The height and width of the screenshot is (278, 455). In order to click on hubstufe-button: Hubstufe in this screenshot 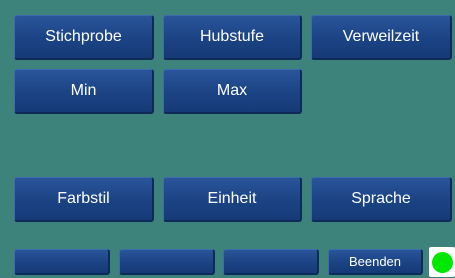, I will do `click(232, 37)`.